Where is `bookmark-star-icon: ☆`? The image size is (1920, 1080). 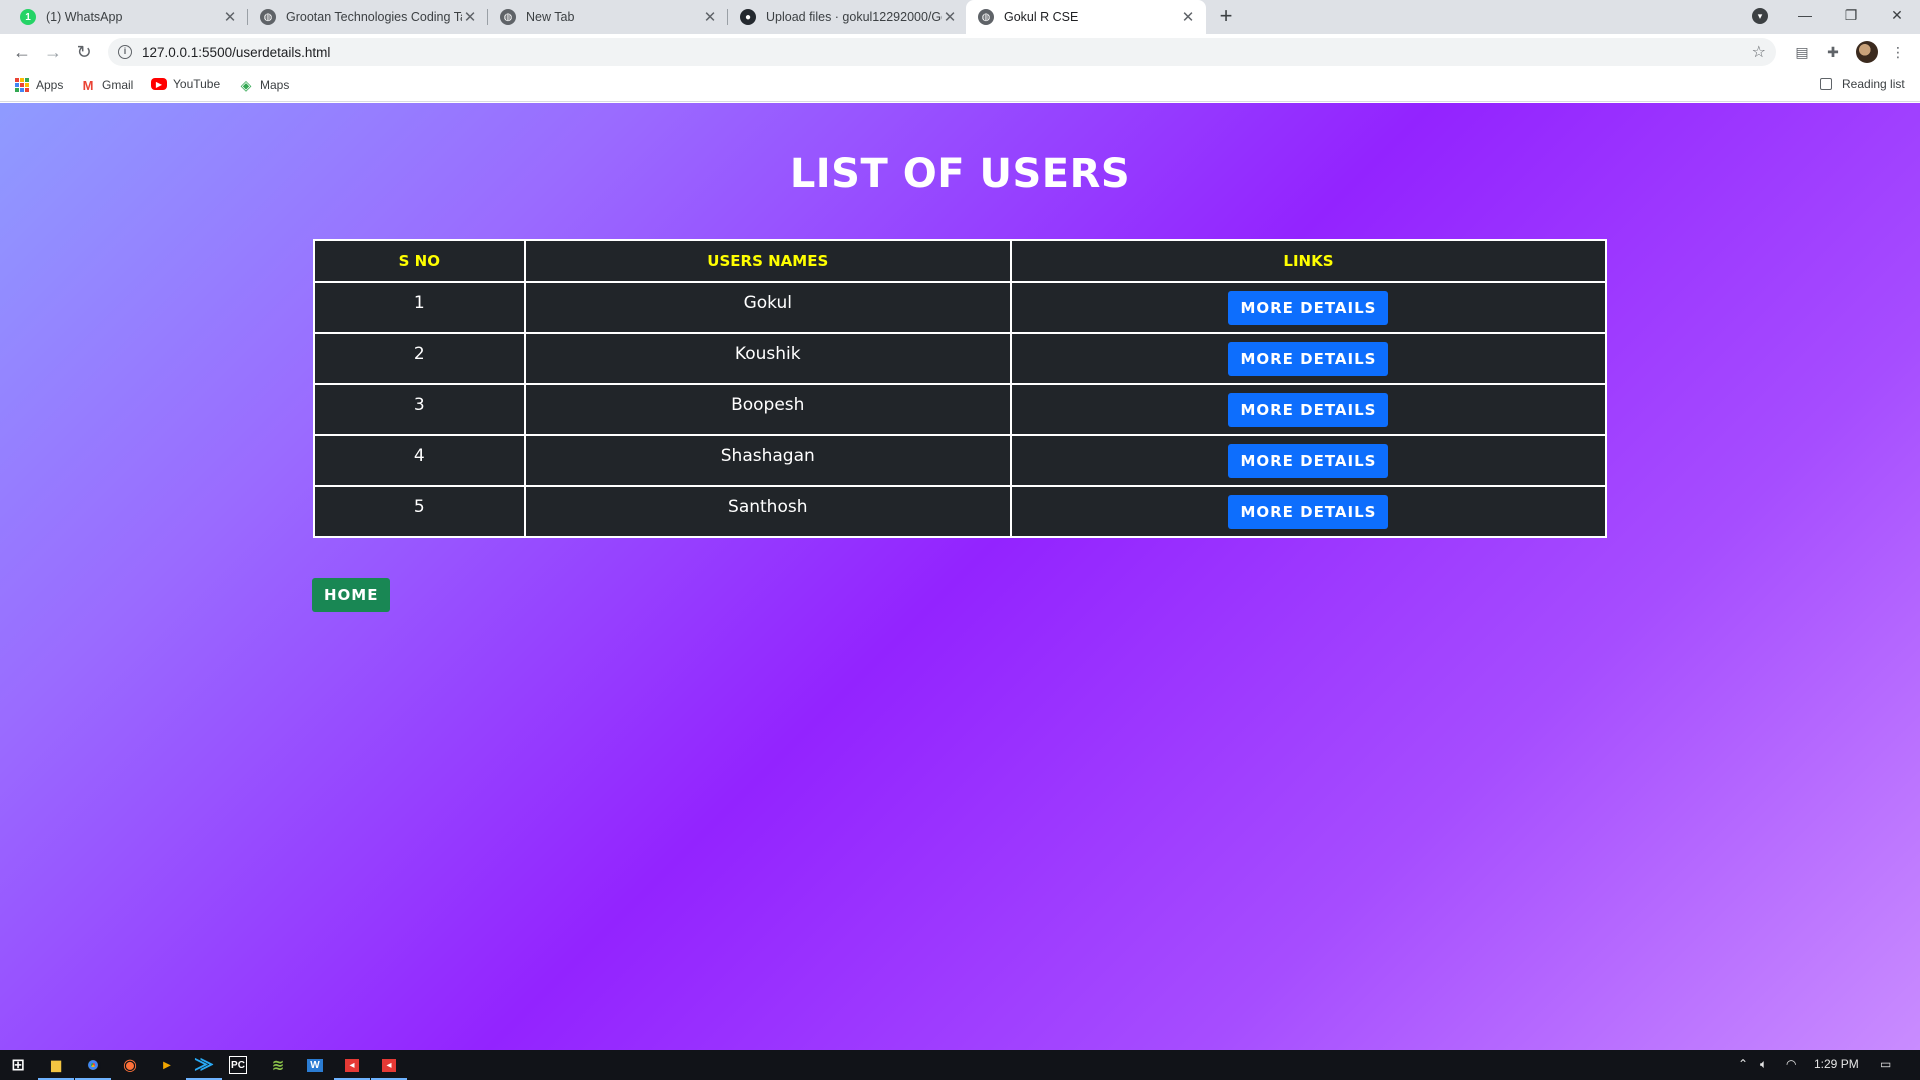
bookmark-star-icon: ☆ is located at coordinates (1759, 52).